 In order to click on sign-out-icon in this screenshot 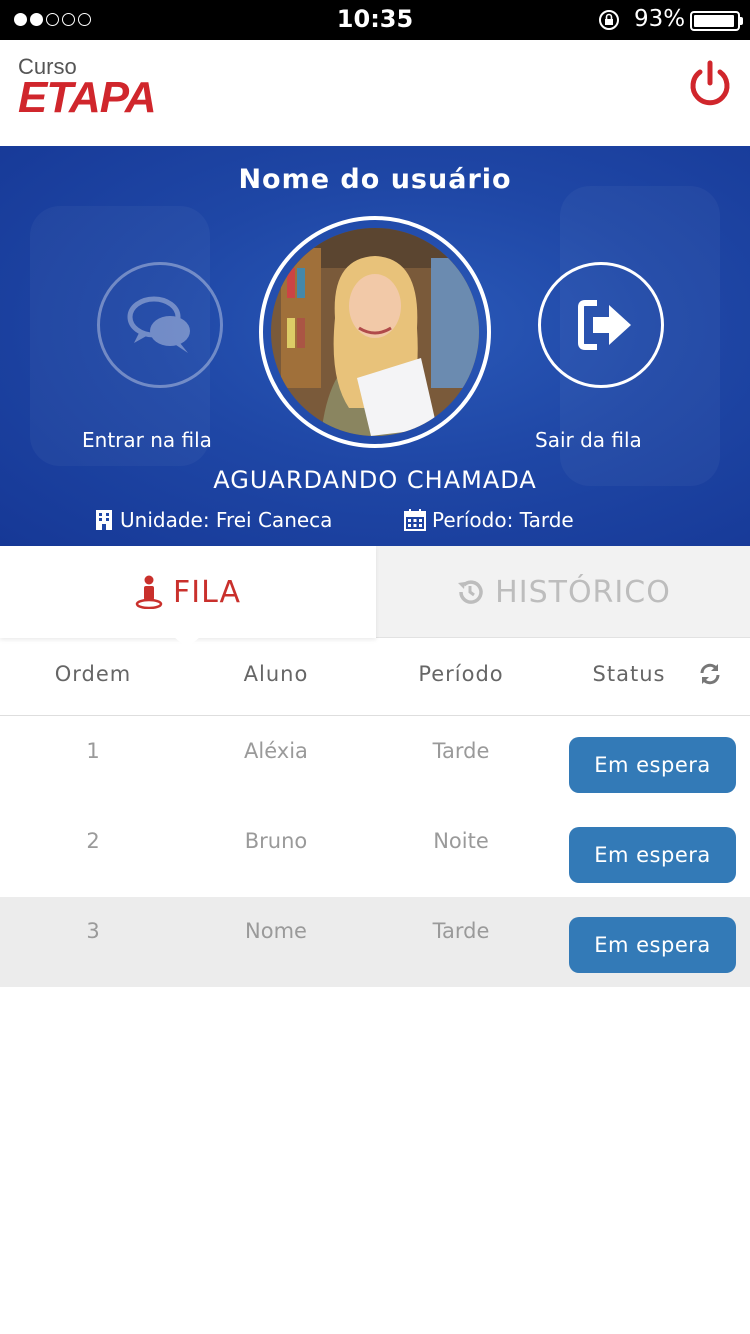, I will do `click(604, 325)`.